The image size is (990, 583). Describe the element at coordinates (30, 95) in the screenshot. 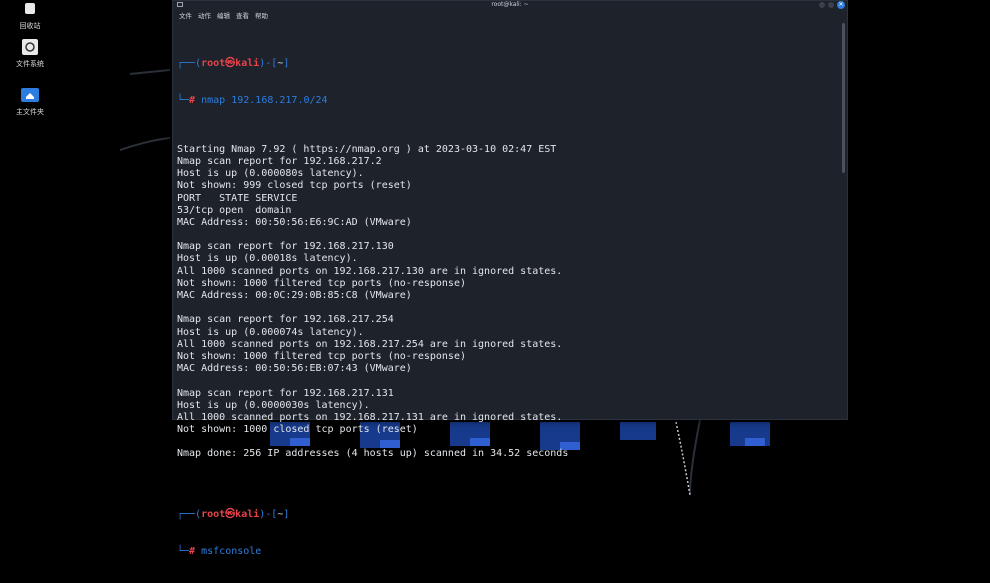

I see `home-folder-icon` at that location.